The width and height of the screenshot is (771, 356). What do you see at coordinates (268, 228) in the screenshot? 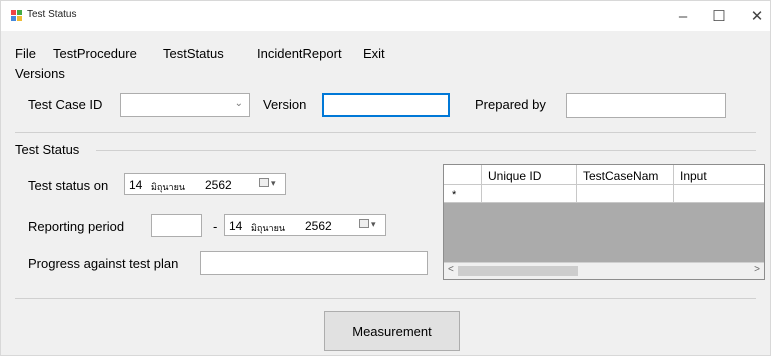
I see `reporting-to-month: มิถุนายน` at bounding box center [268, 228].